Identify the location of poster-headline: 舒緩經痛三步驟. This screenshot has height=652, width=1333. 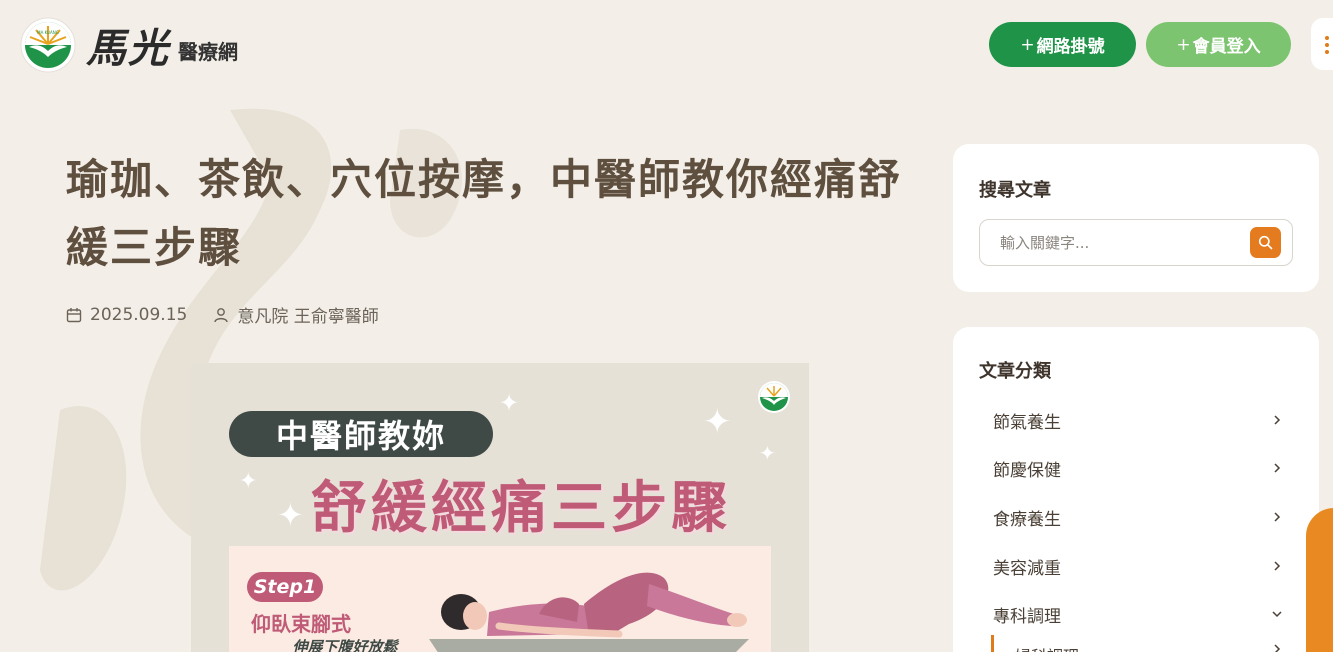
(521, 508).